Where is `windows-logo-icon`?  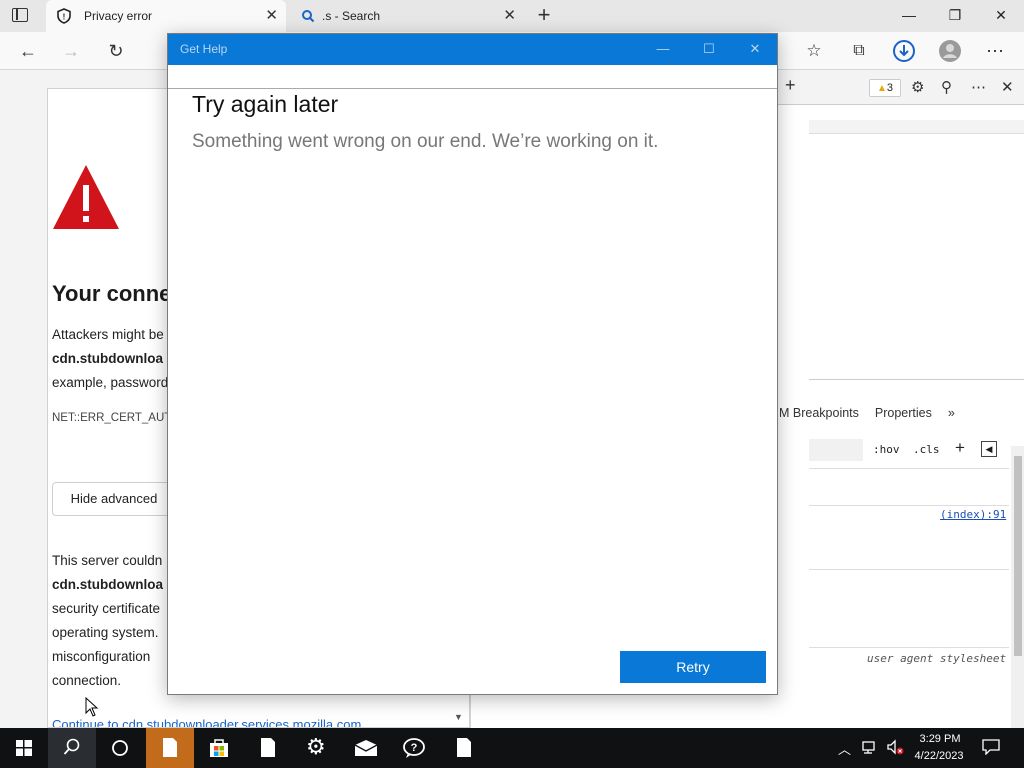
windows-logo-icon is located at coordinates (24, 748).